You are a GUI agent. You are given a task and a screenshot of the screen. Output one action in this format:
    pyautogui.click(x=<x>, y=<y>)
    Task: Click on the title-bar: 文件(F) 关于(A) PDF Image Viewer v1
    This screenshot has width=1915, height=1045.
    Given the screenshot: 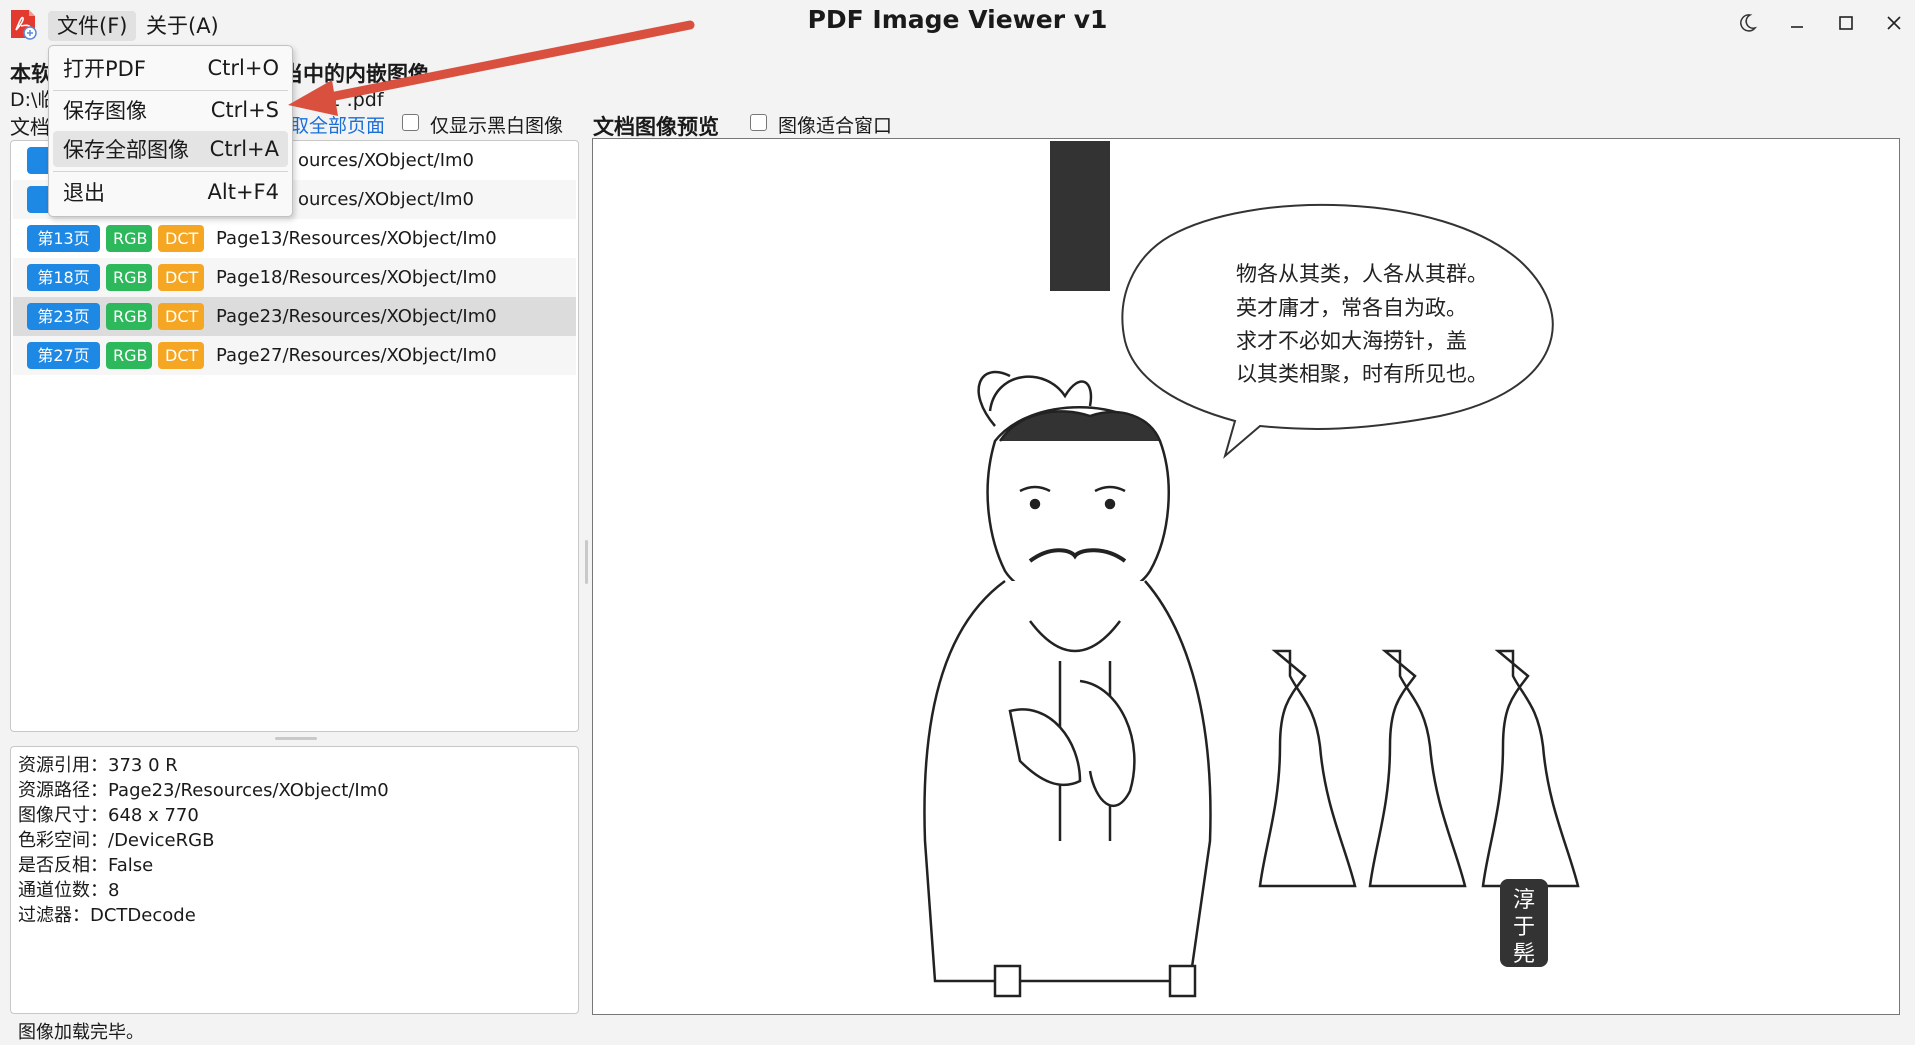 What is the action you would take?
    pyautogui.click(x=957, y=23)
    